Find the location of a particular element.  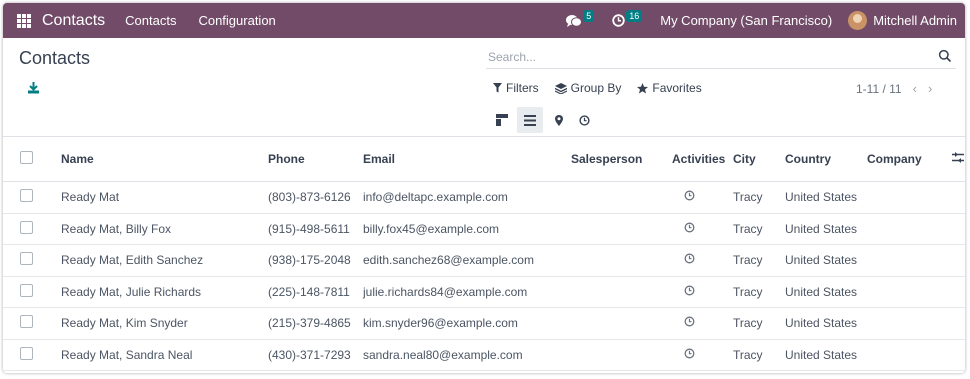

cell-phone: (938)-175-2048 is located at coordinates (315, 260).